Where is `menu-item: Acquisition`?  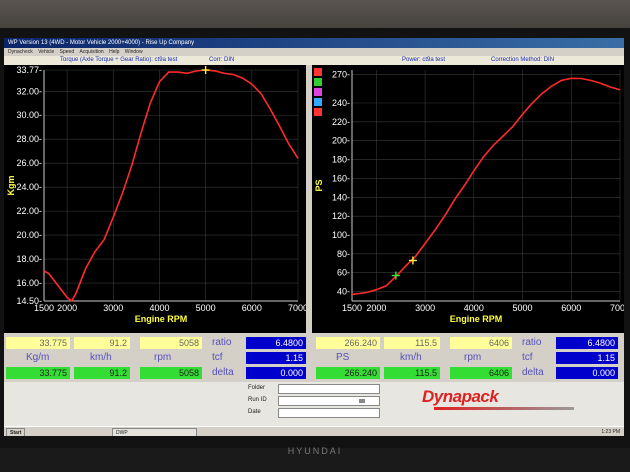 menu-item: Acquisition is located at coordinates (92, 52).